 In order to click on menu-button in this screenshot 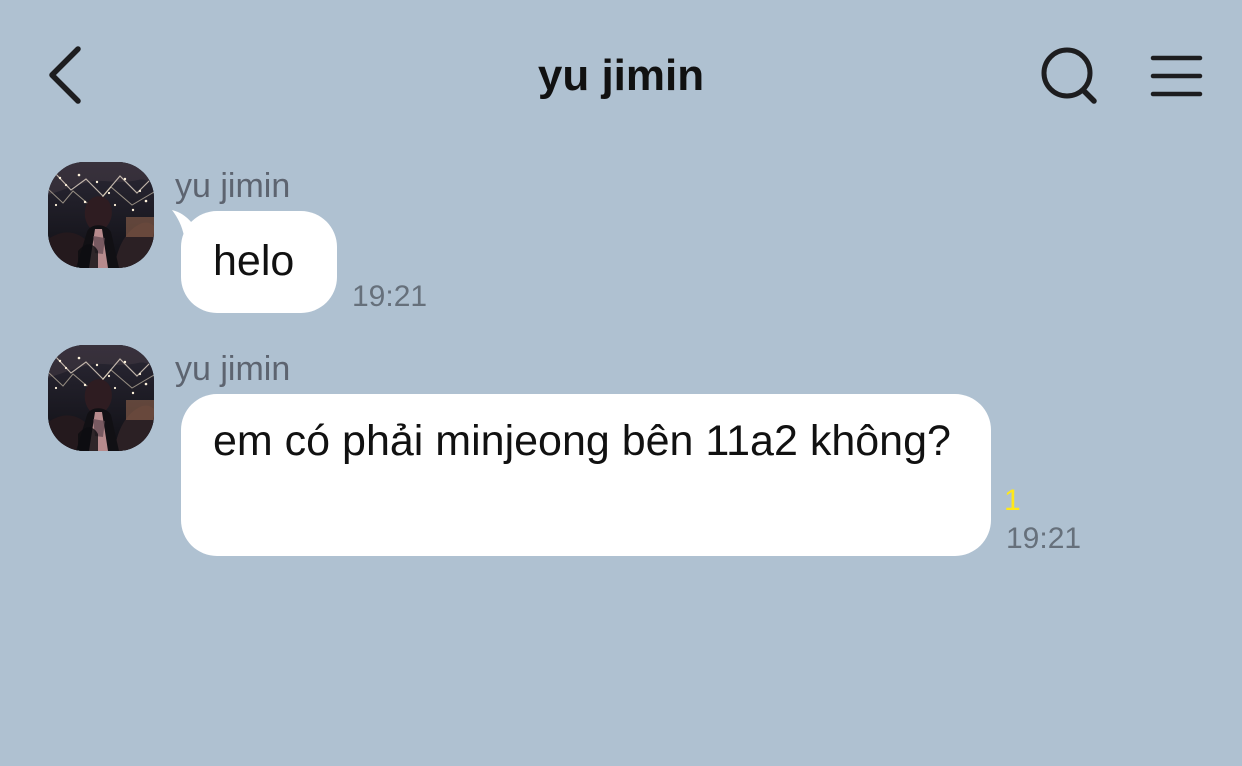, I will do `click(1176, 78)`.